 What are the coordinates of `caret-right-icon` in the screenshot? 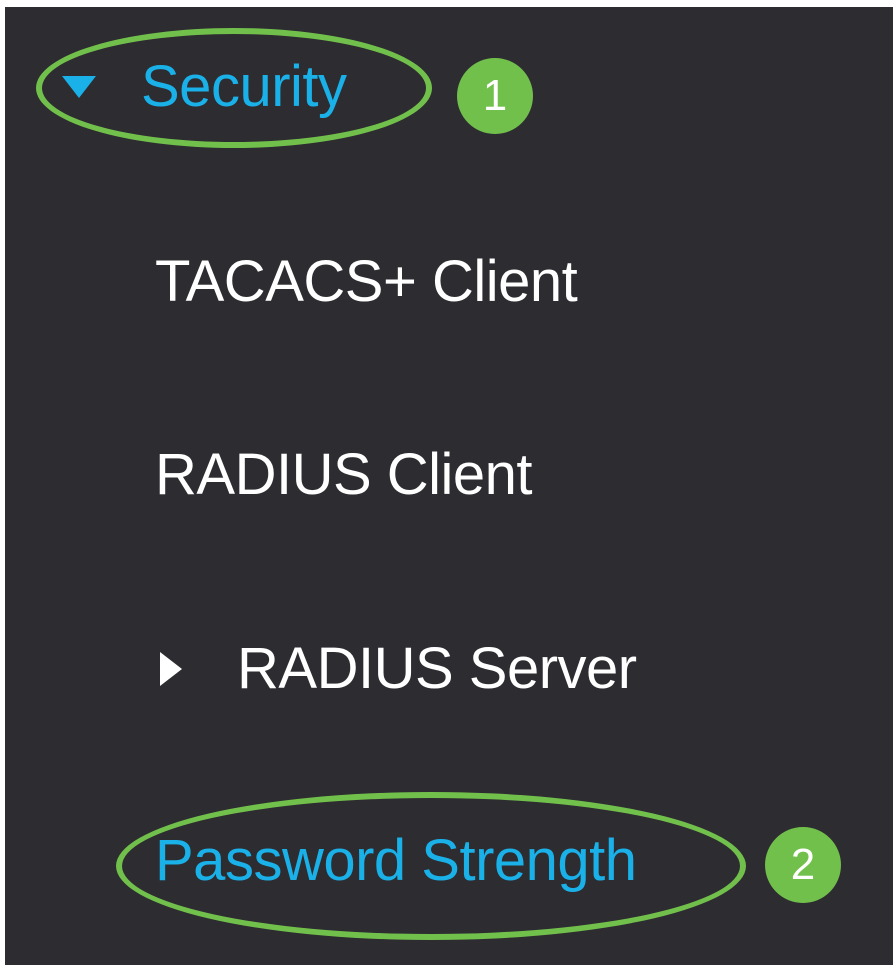 It's located at (171, 669).